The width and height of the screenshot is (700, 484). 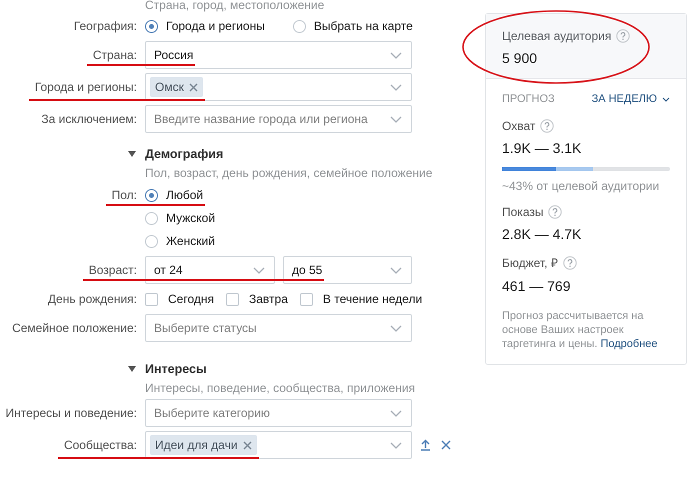 I want to click on field-label: За исключением:, so click(x=89, y=119).